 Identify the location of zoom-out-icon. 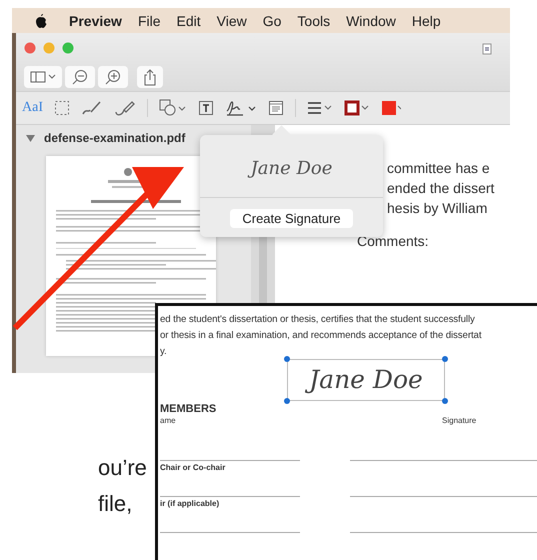
(80, 77).